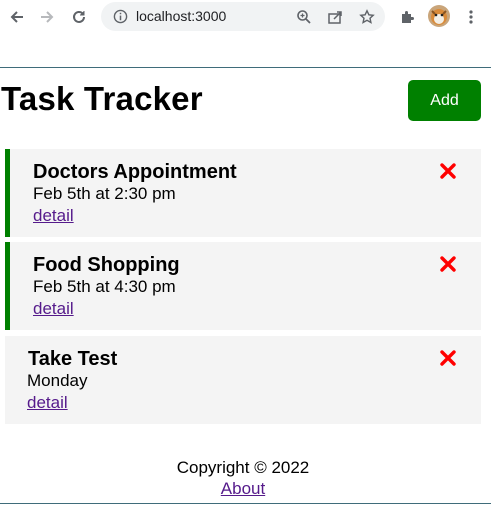 Image resolution: width=491 pixels, height=527 pixels. What do you see at coordinates (17, 17) in the screenshot?
I see `back-arrow-icon` at bounding box center [17, 17].